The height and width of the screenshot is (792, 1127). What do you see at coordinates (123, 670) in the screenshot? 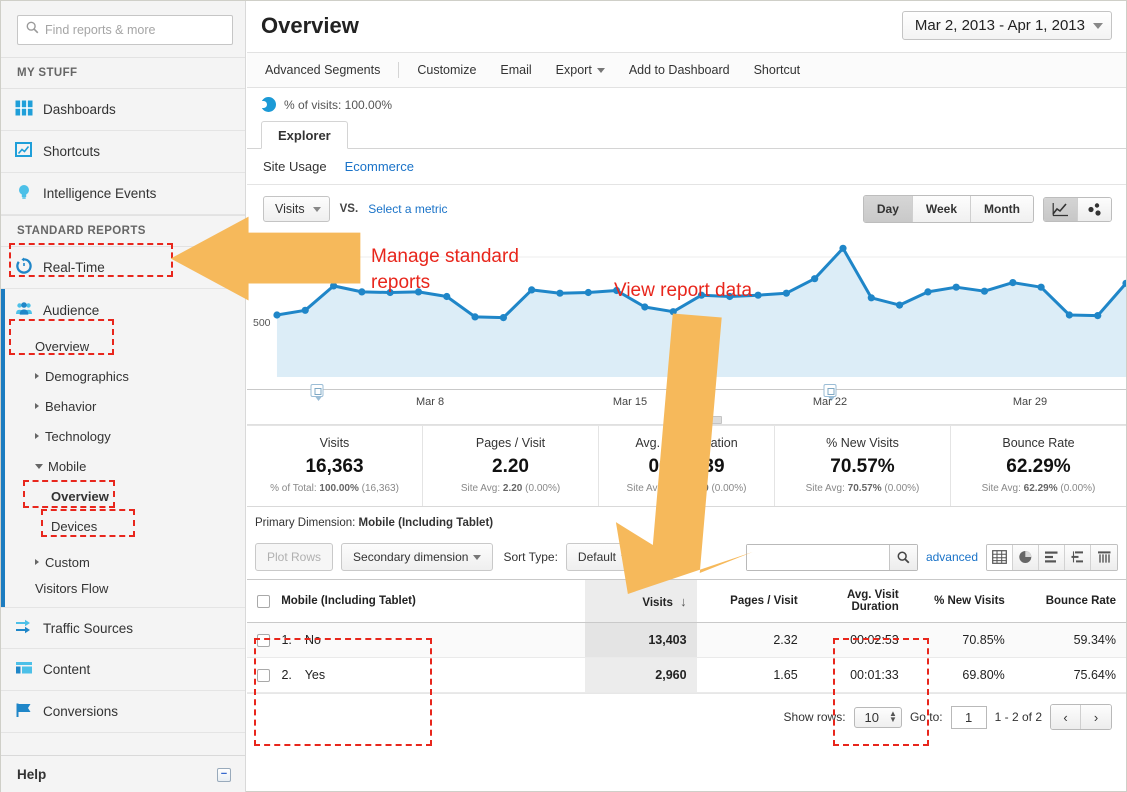
I see `sidebar-item-content: Content` at bounding box center [123, 670].